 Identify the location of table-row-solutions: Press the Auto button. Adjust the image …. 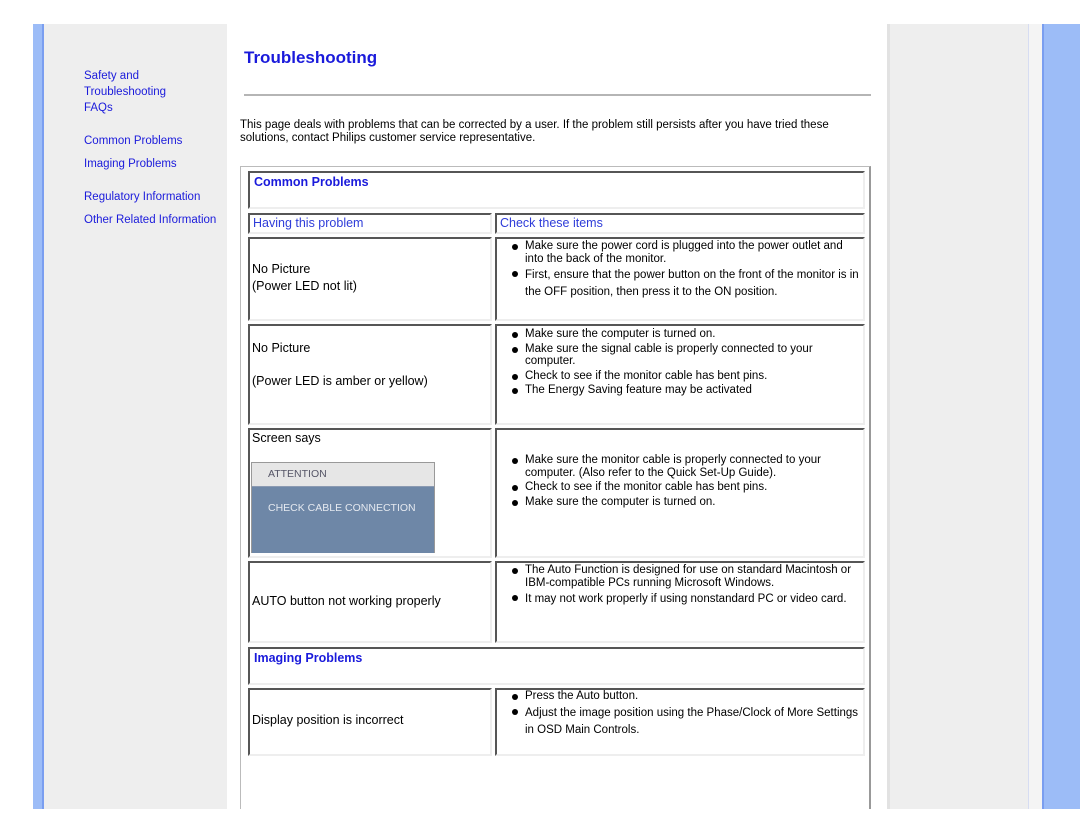
(680, 722).